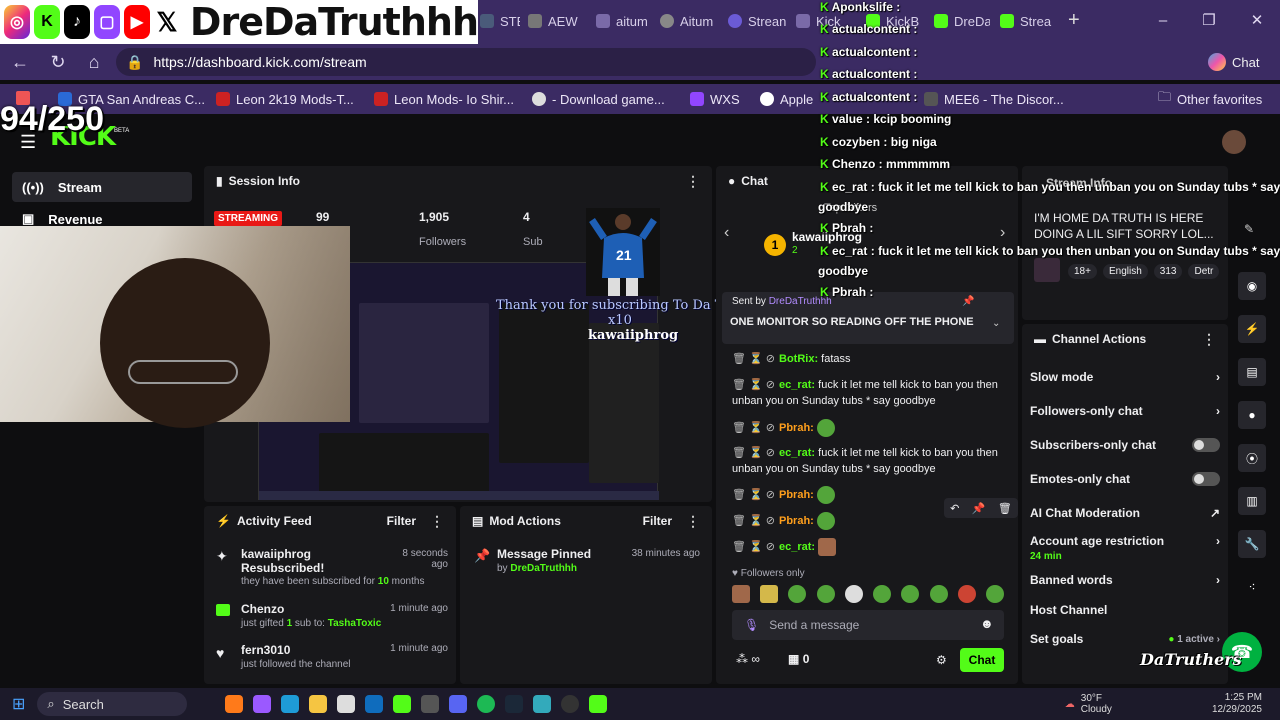 Image resolution: width=1280 pixels, height=720 pixels. I want to click on subscribers-only-toggle, so click(1206, 445).